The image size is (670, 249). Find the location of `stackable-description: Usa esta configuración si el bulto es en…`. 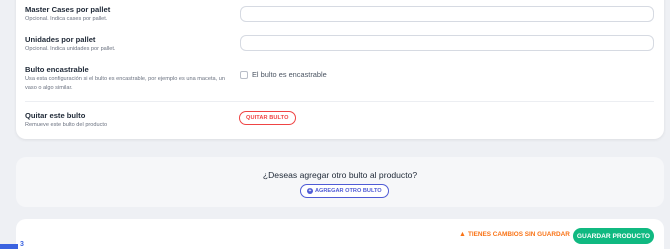

stackable-description: Usa esta configuración si el bulto es en… is located at coordinates (125, 83).